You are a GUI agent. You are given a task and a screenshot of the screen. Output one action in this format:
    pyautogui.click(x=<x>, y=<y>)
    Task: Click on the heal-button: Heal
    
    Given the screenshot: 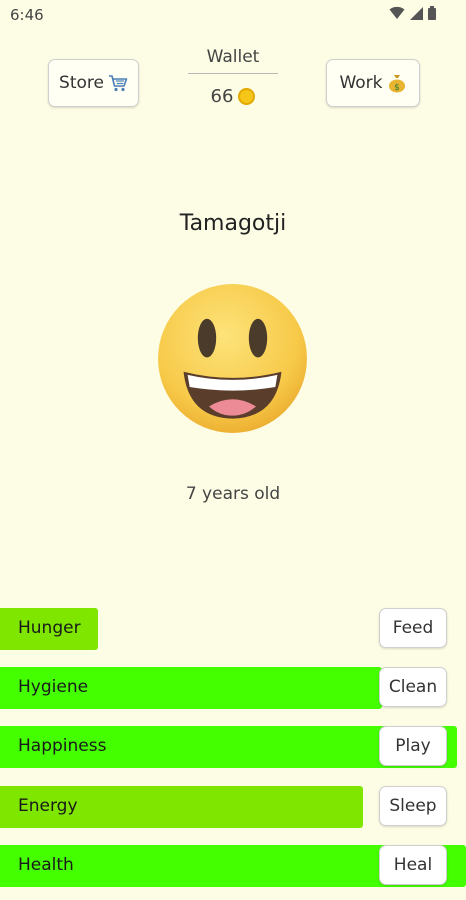 What is the action you would take?
    pyautogui.click(x=413, y=865)
    